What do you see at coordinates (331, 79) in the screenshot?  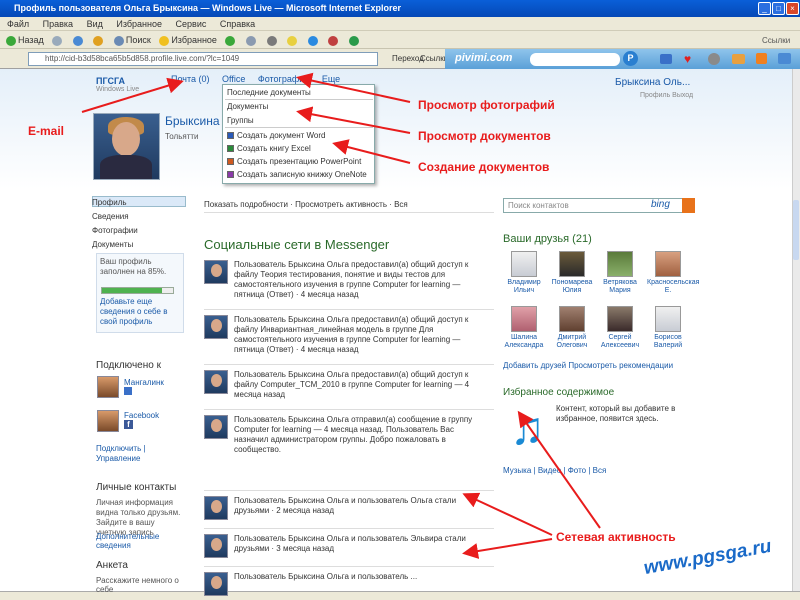 I see `nav-more: Еще` at bounding box center [331, 79].